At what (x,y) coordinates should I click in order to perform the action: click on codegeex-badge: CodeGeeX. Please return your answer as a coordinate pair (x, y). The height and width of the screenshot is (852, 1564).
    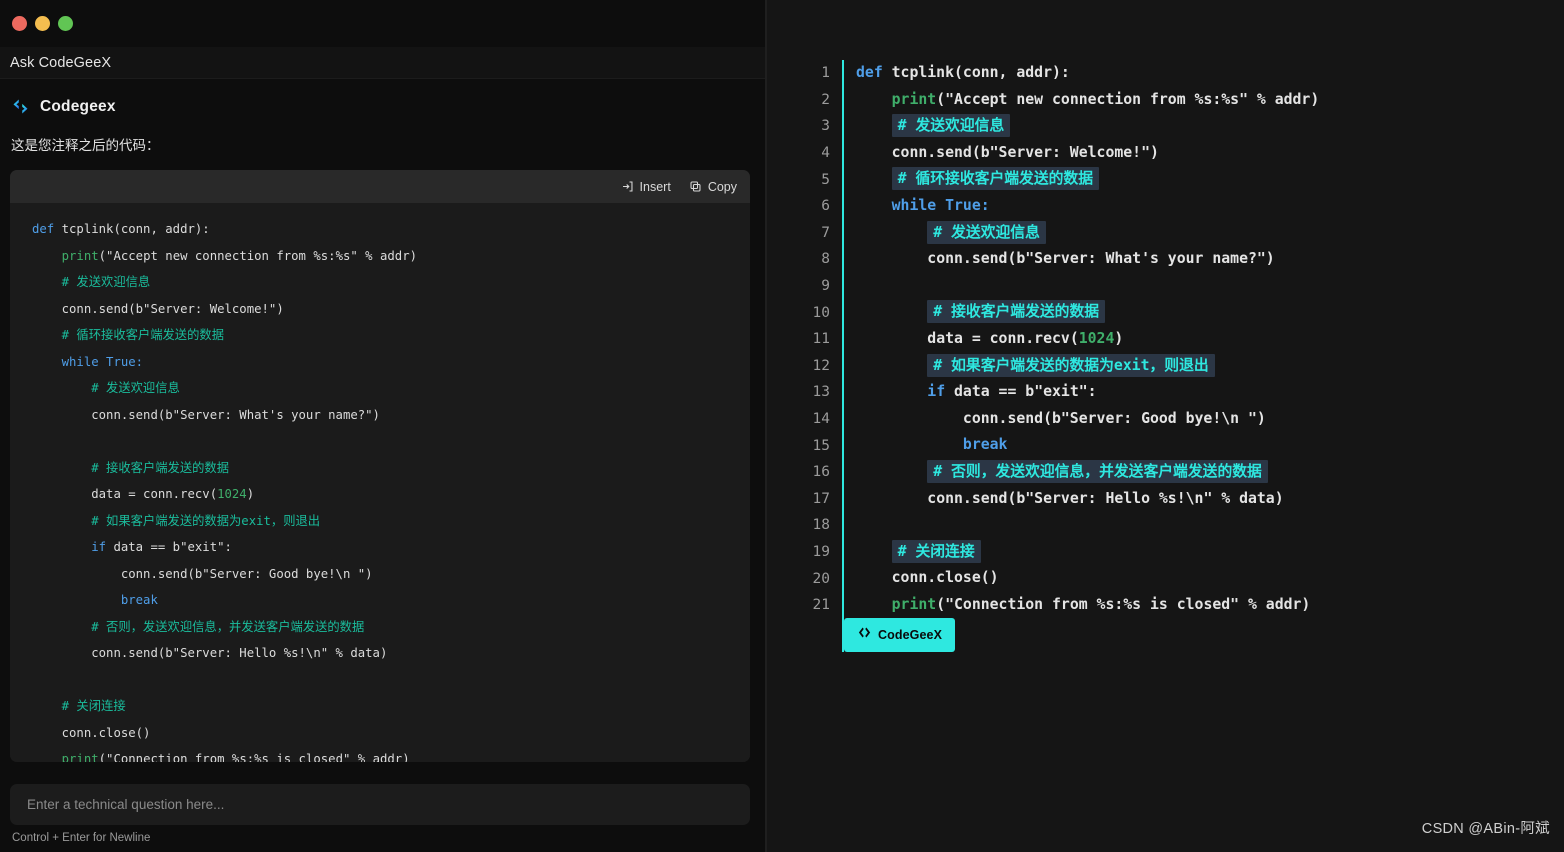
    Looking at the image, I should click on (900, 635).